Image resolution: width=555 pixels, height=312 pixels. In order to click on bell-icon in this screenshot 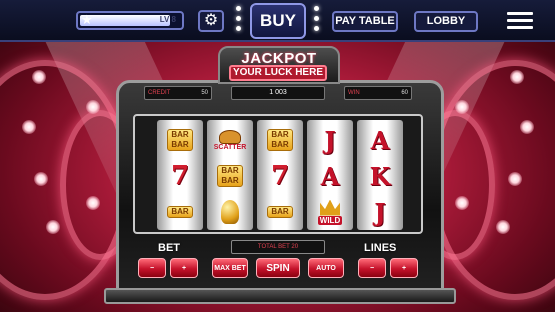, I will do `click(230, 212)`.